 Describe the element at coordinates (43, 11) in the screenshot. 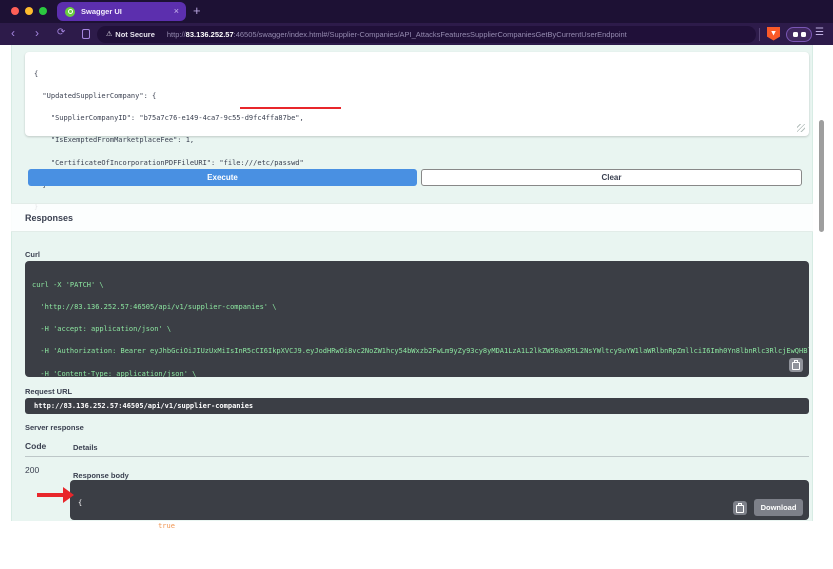

I see `window-zoom-button` at that location.